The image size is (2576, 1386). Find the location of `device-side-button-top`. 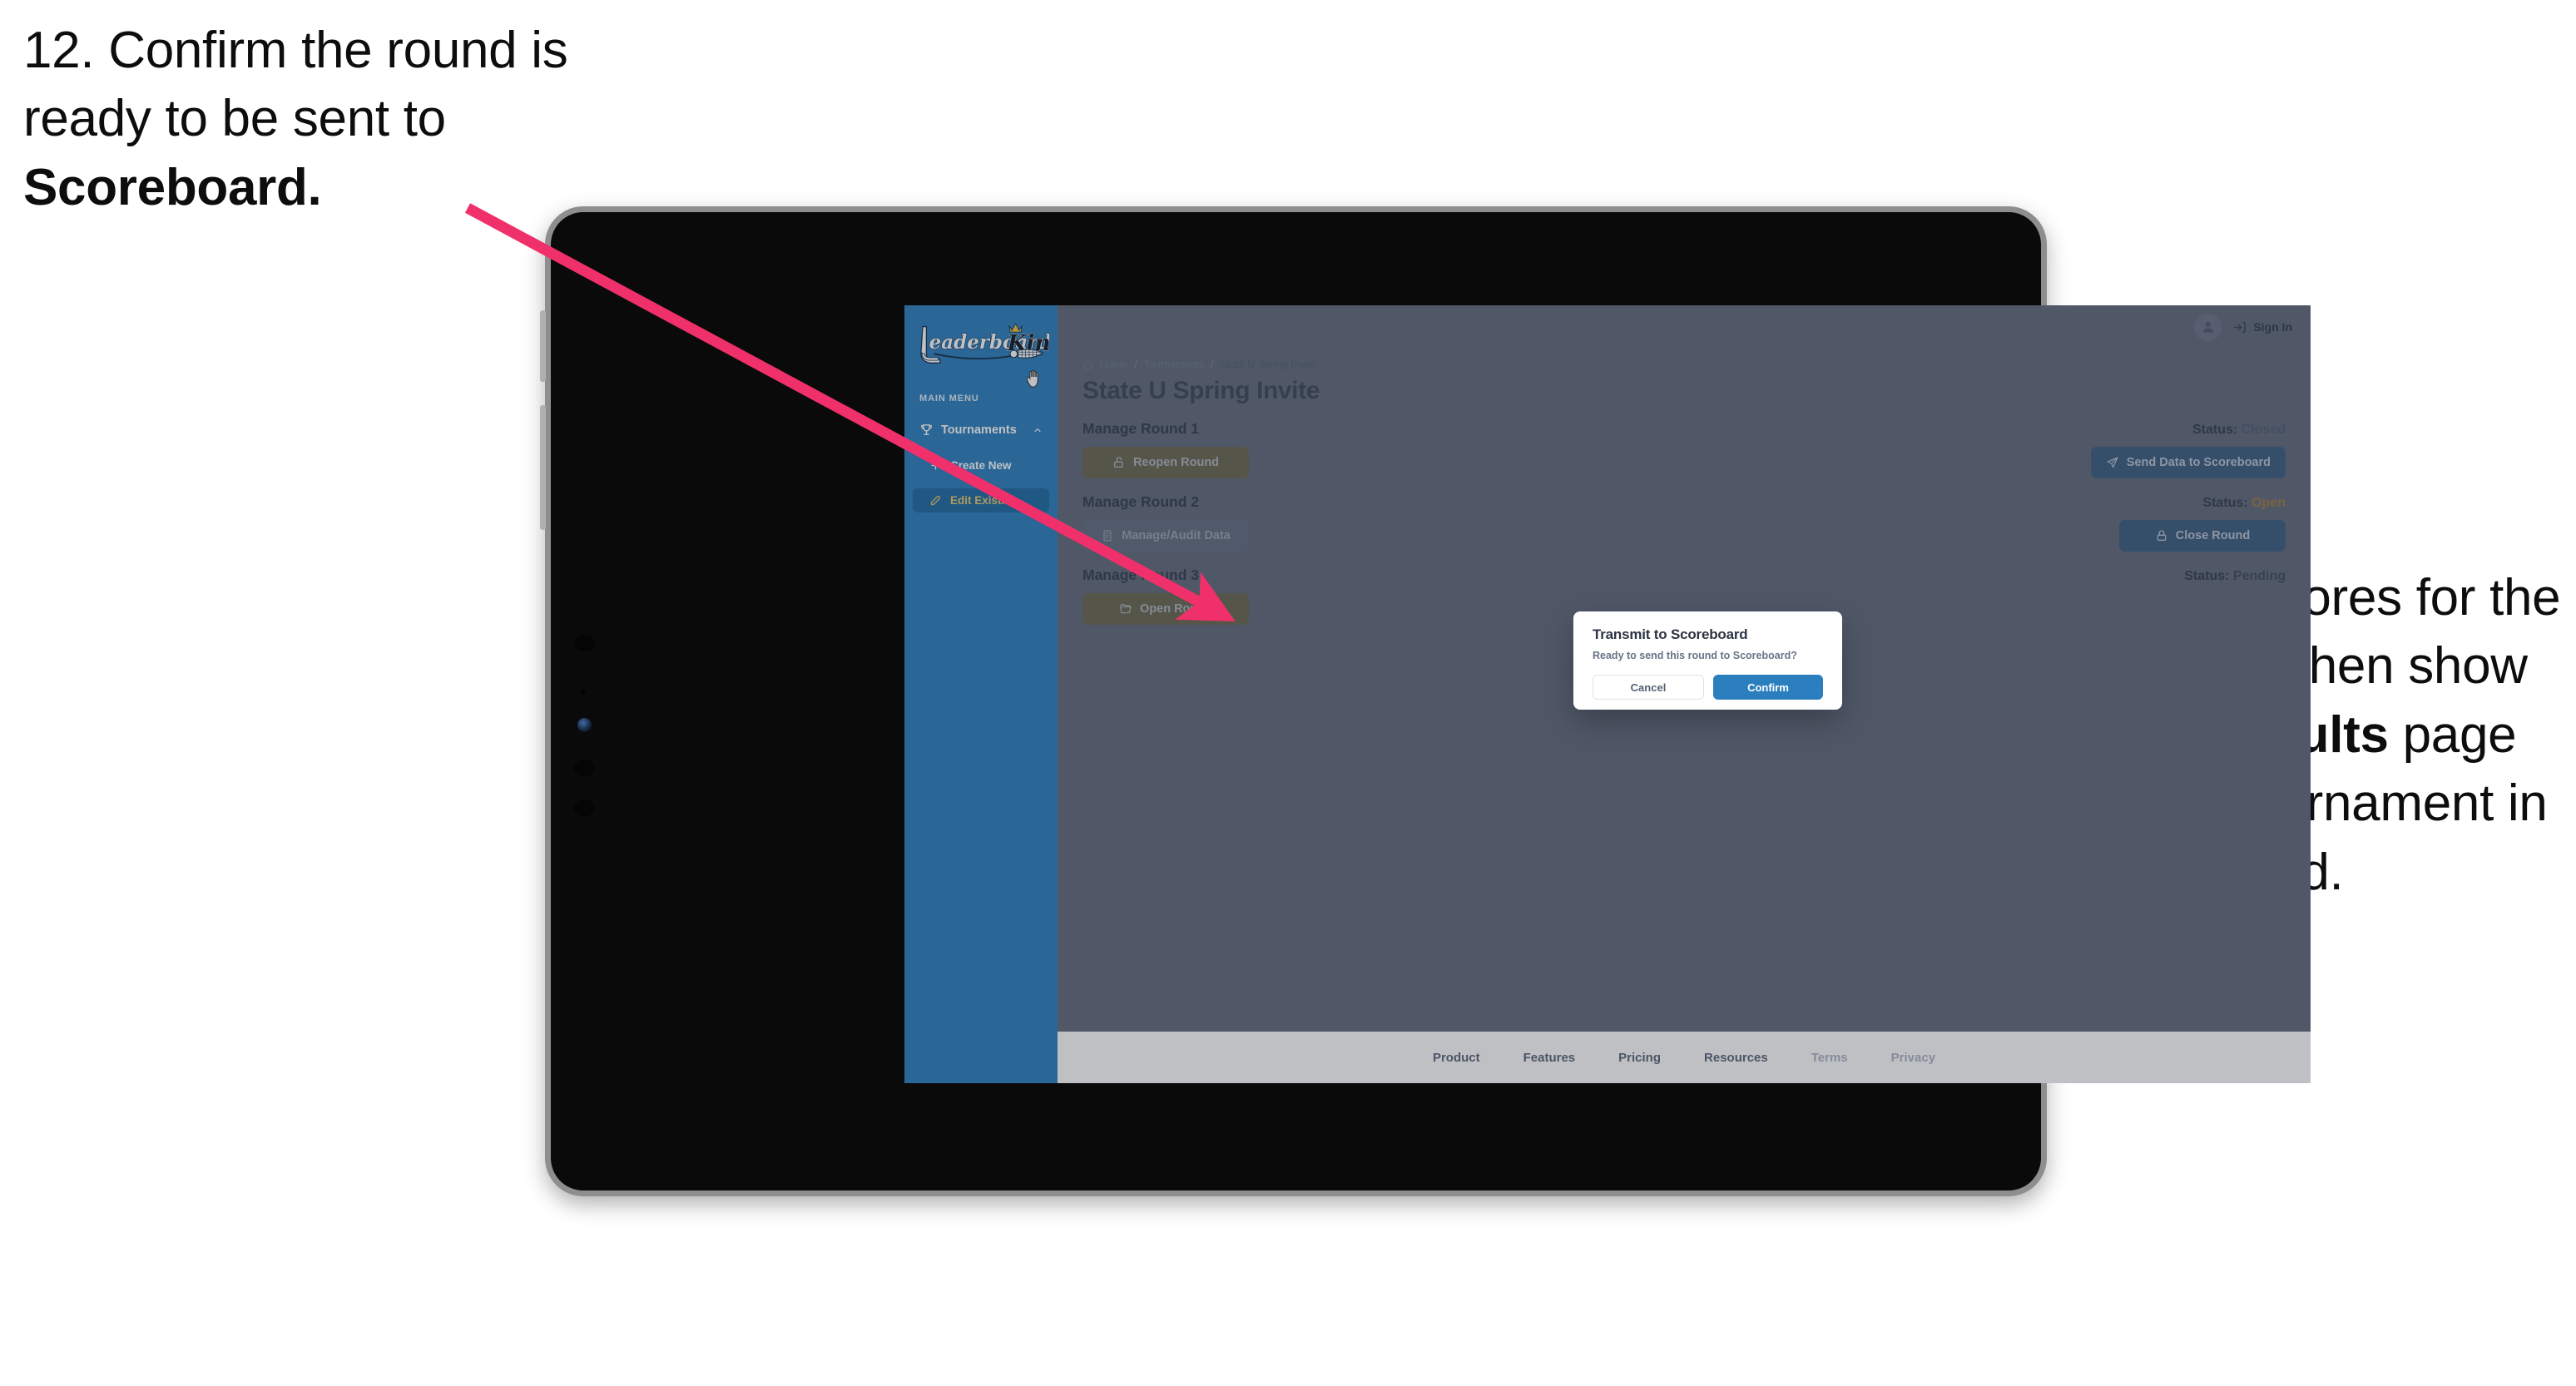

device-side-button-top is located at coordinates (543, 346).